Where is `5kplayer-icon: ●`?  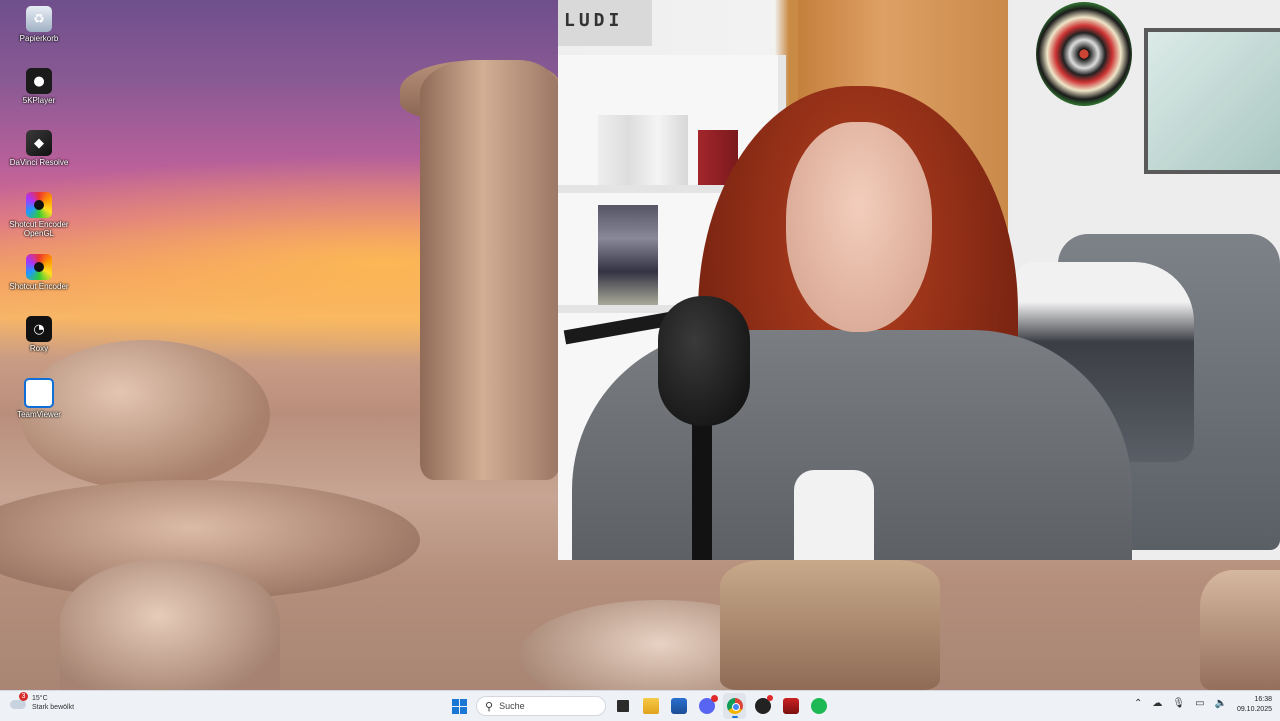
5kplayer-icon: ● is located at coordinates (39, 81).